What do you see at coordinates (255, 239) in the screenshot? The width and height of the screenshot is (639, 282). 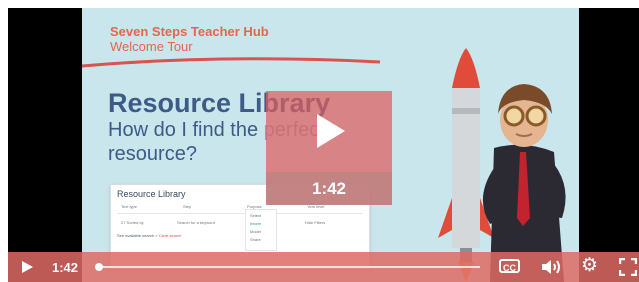 I see `mock-drop-item: Share` at bounding box center [255, 239].